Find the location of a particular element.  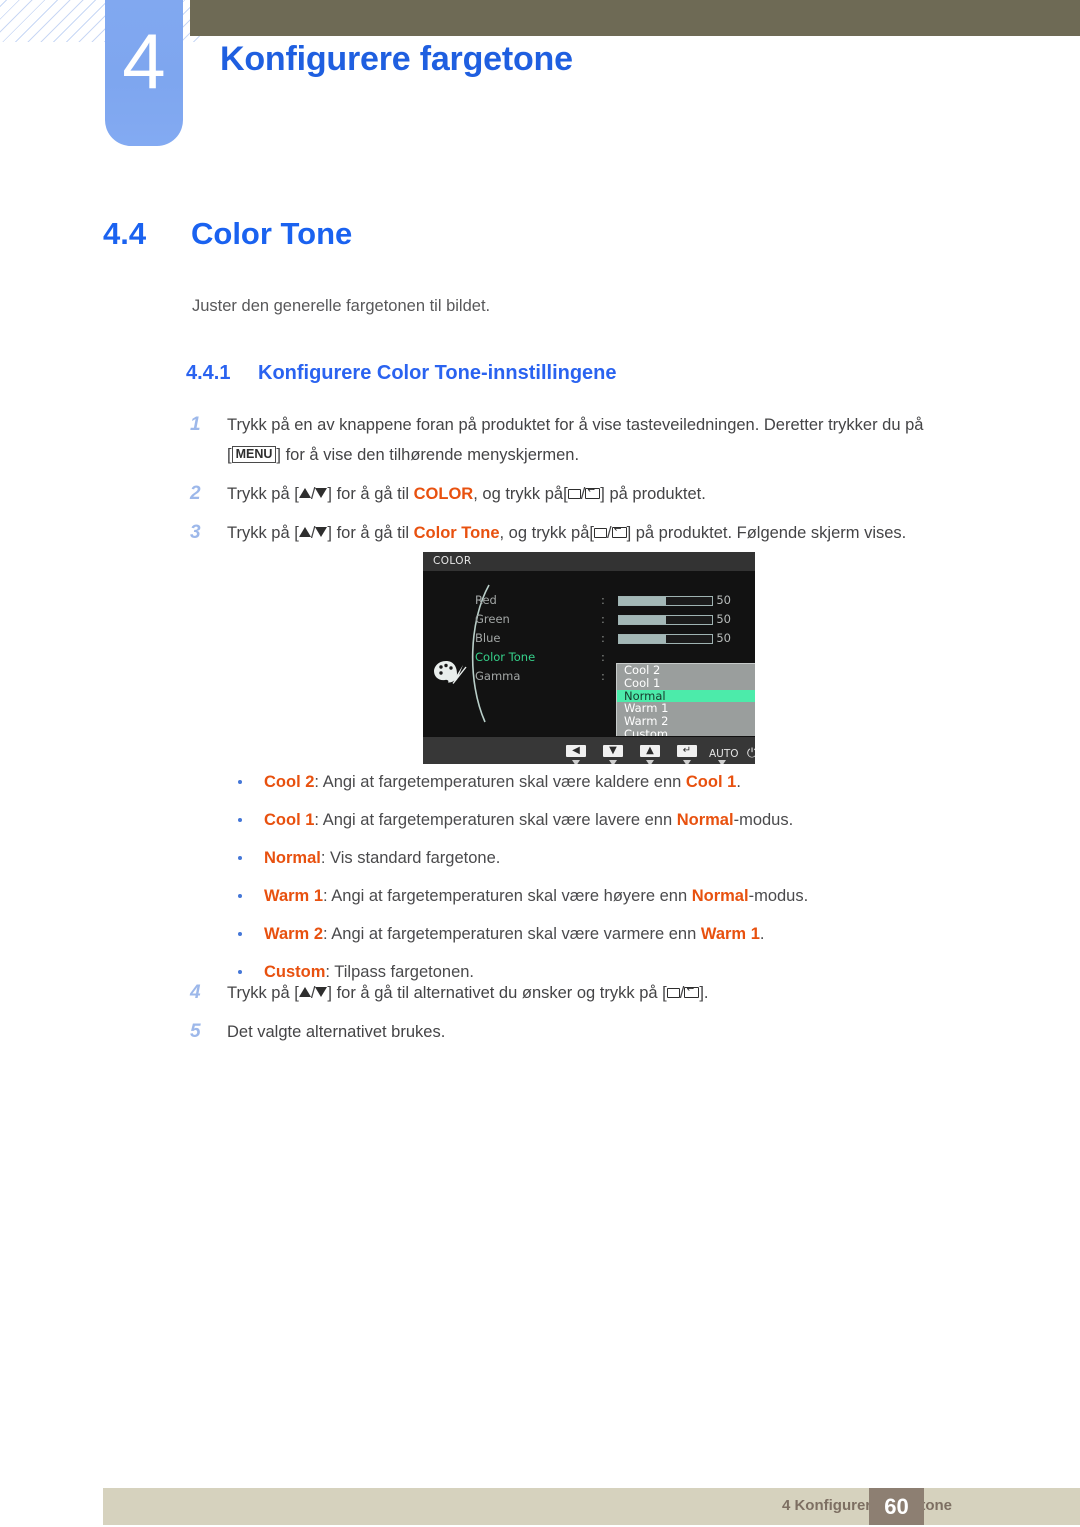

chapter-badge: 4 is located at coordinates (144, 73).